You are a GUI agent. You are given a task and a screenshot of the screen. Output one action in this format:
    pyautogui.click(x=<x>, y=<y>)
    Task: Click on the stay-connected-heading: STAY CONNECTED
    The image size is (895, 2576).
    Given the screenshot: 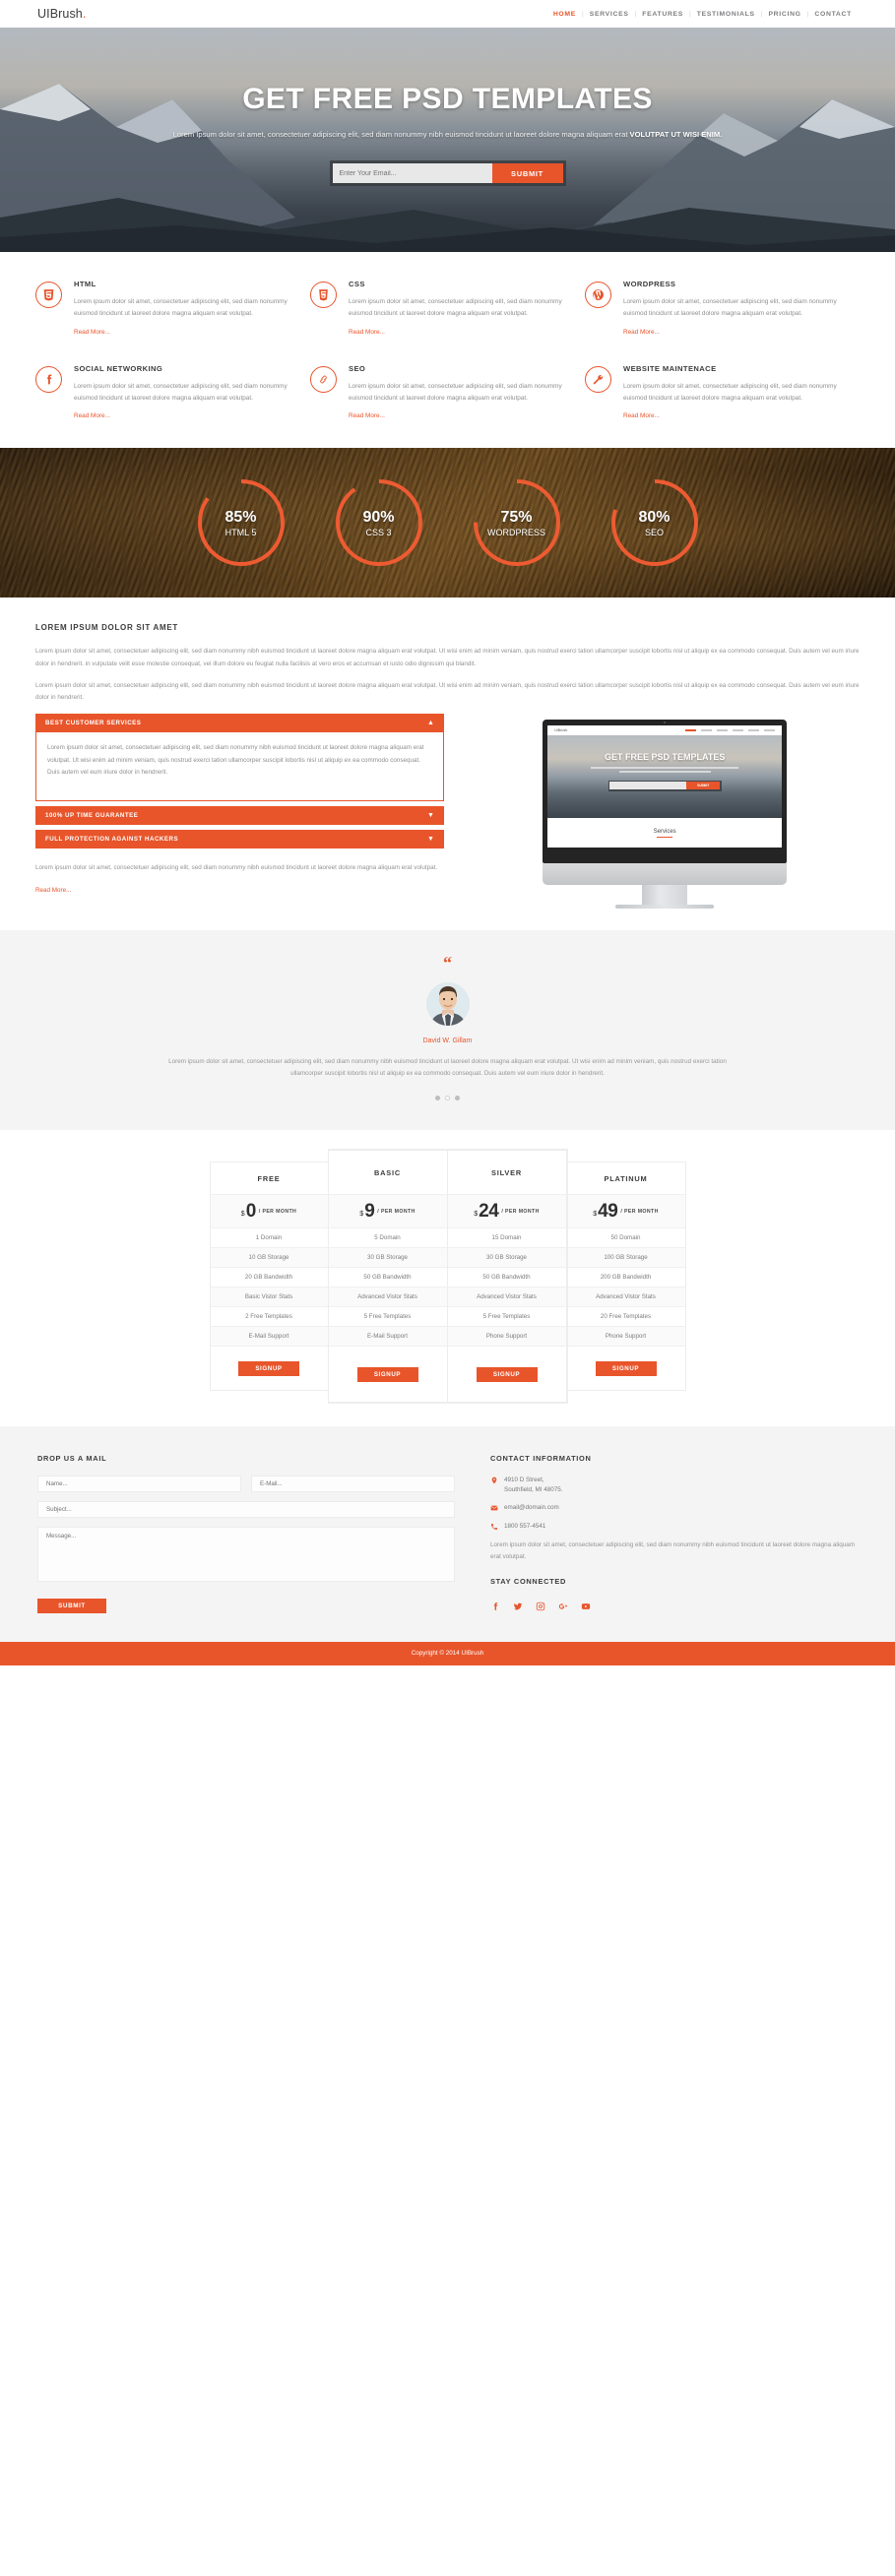 What is the action you would take?
    pyautogui.click(x=528, y=1581)
    